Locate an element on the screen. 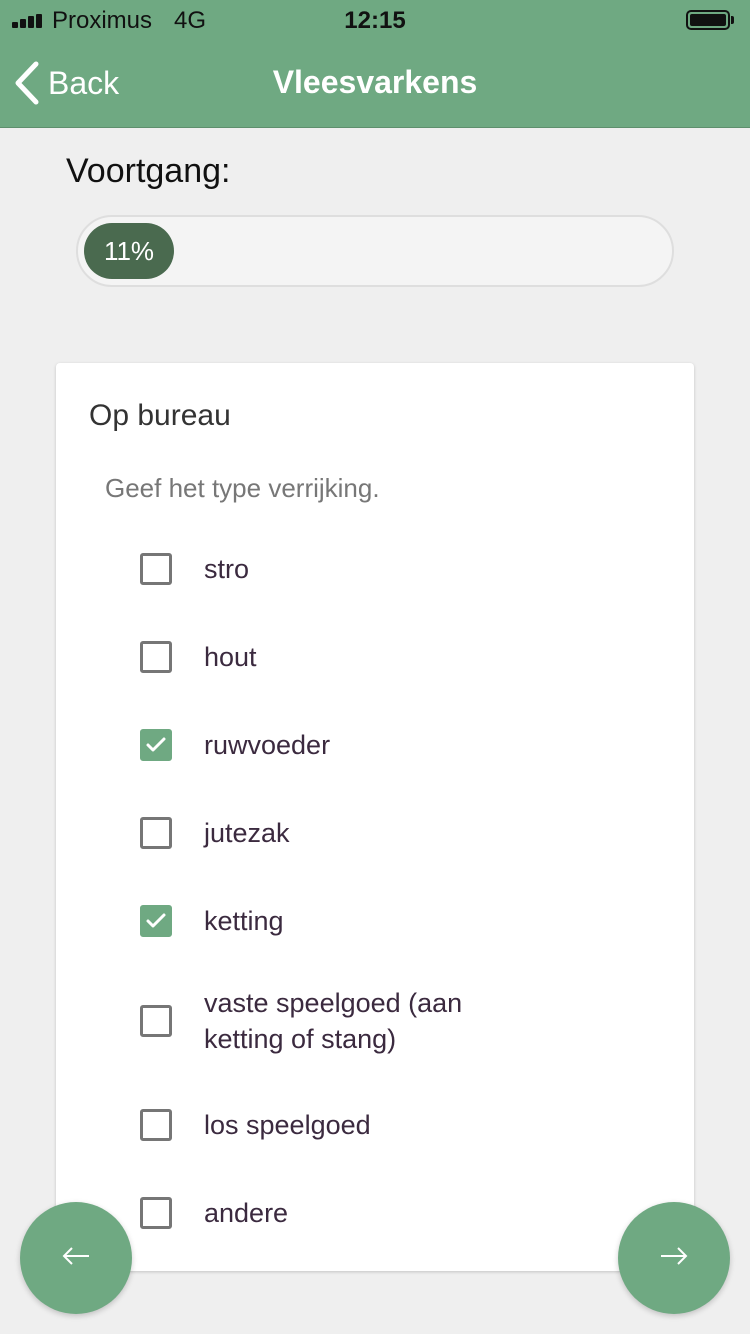 The image size is (750, 1334). option-vaste-speelgoed: vaste speelgoed (aan ketting of stang) is located at coordinates (390, 1021).